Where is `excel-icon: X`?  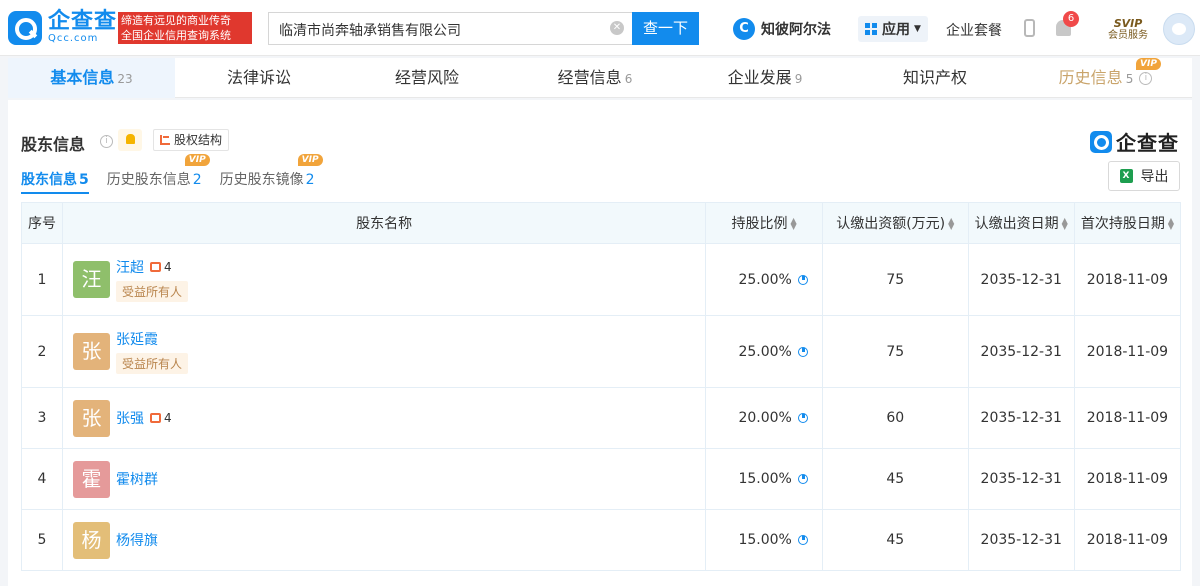
excel-icon: X is located at coordinates (1126, 176).